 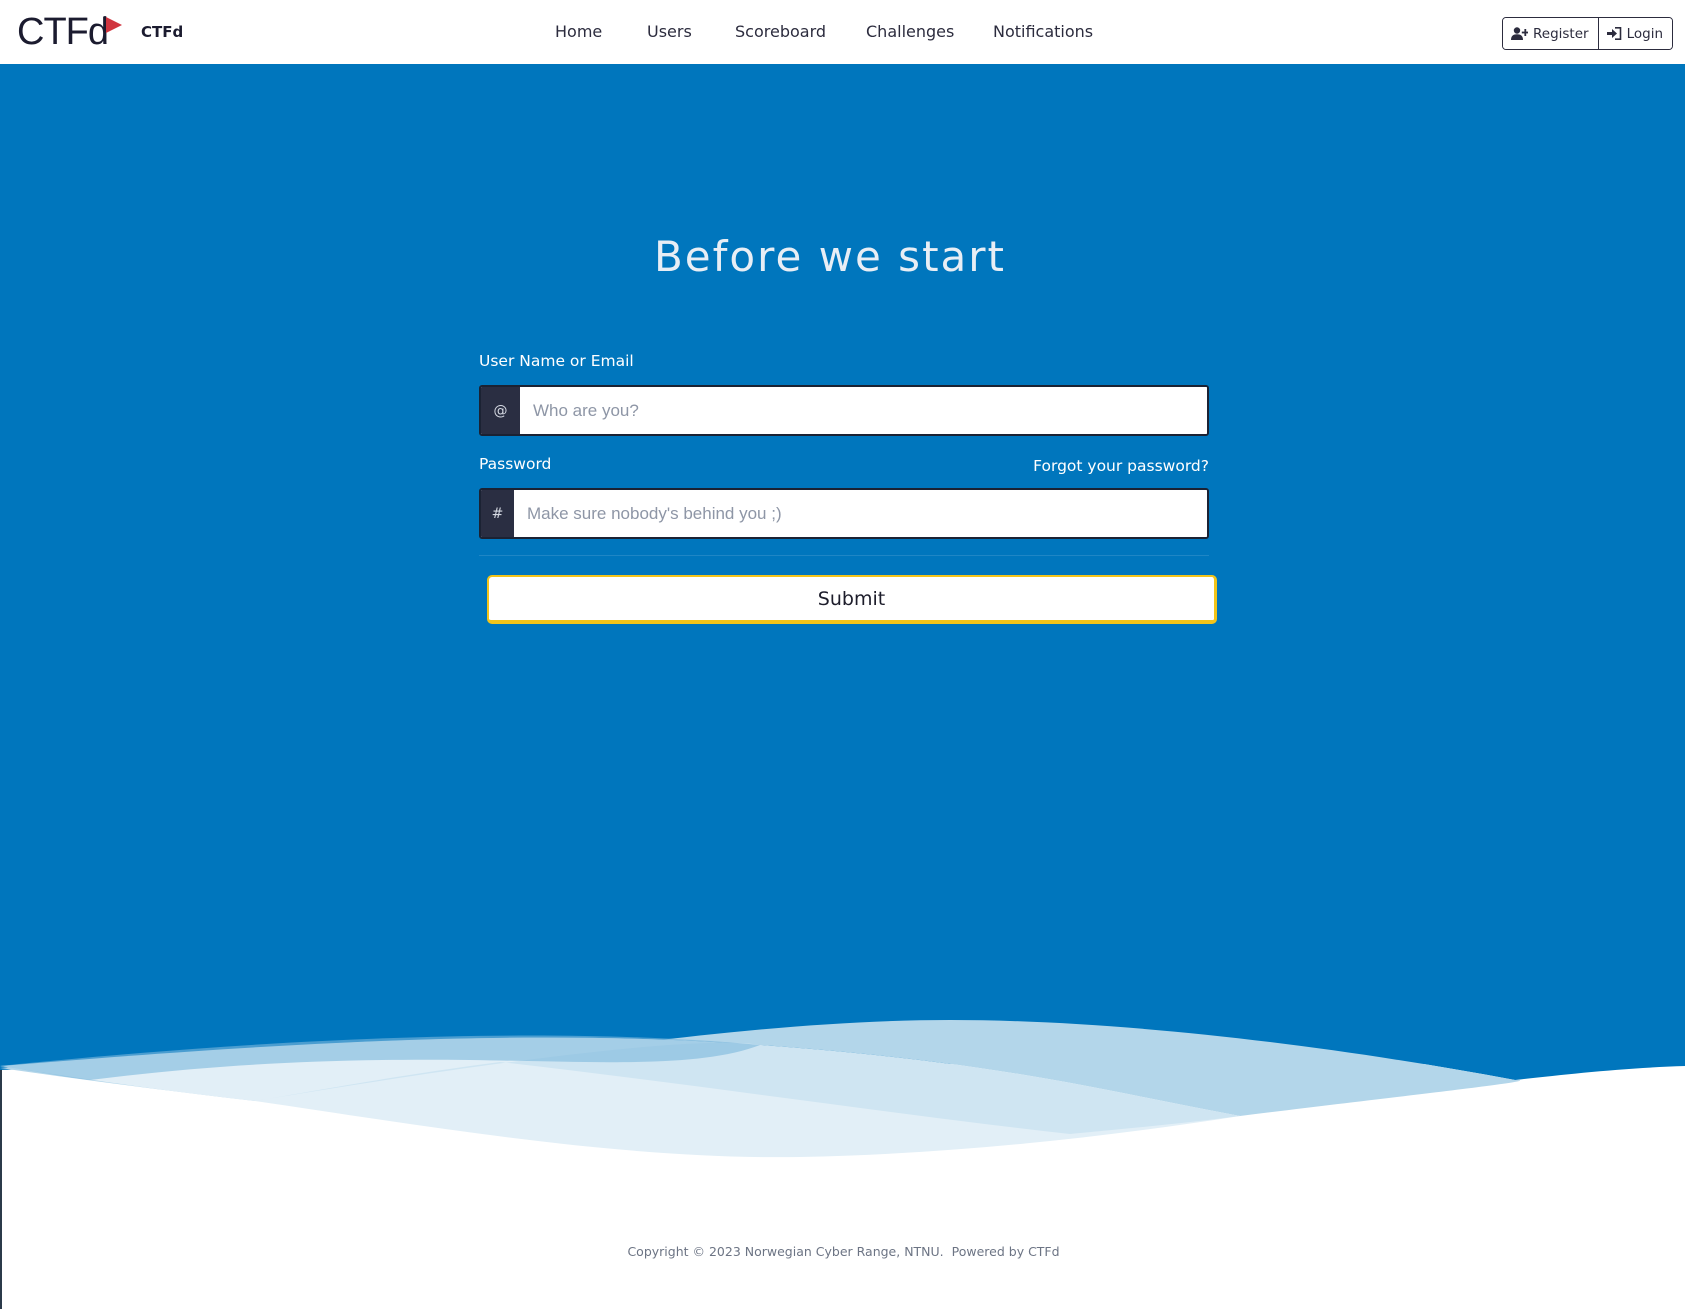 I want to click on username-input, so click(x=863, y=410).